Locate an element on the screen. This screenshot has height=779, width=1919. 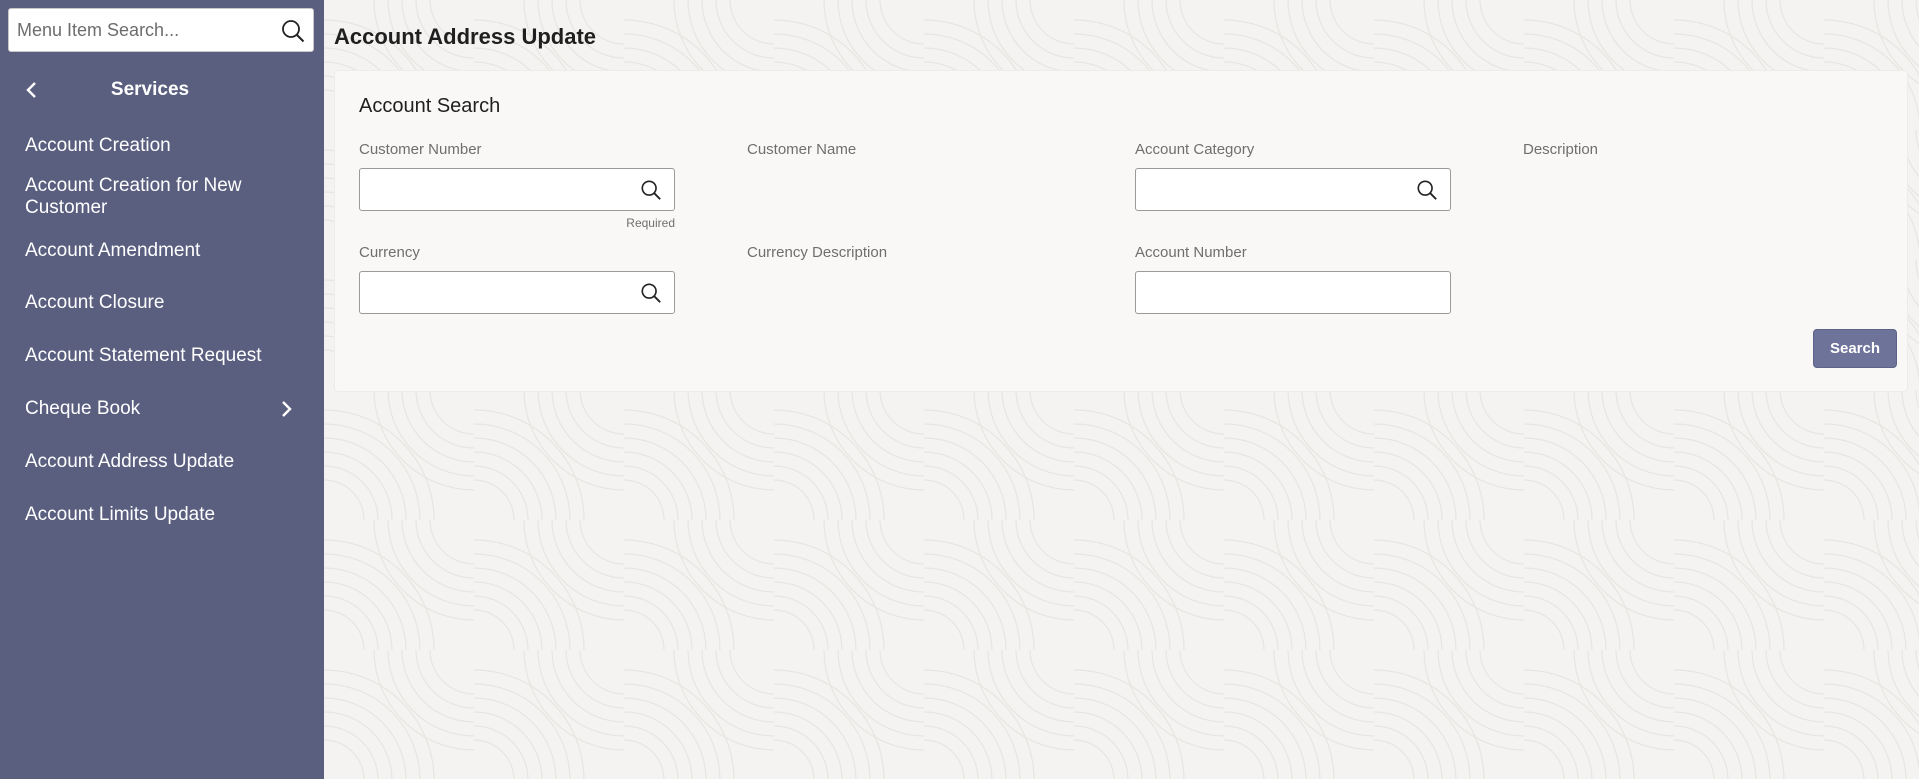
customer-number-label: Customer Number is located at coordinates (420, 149).